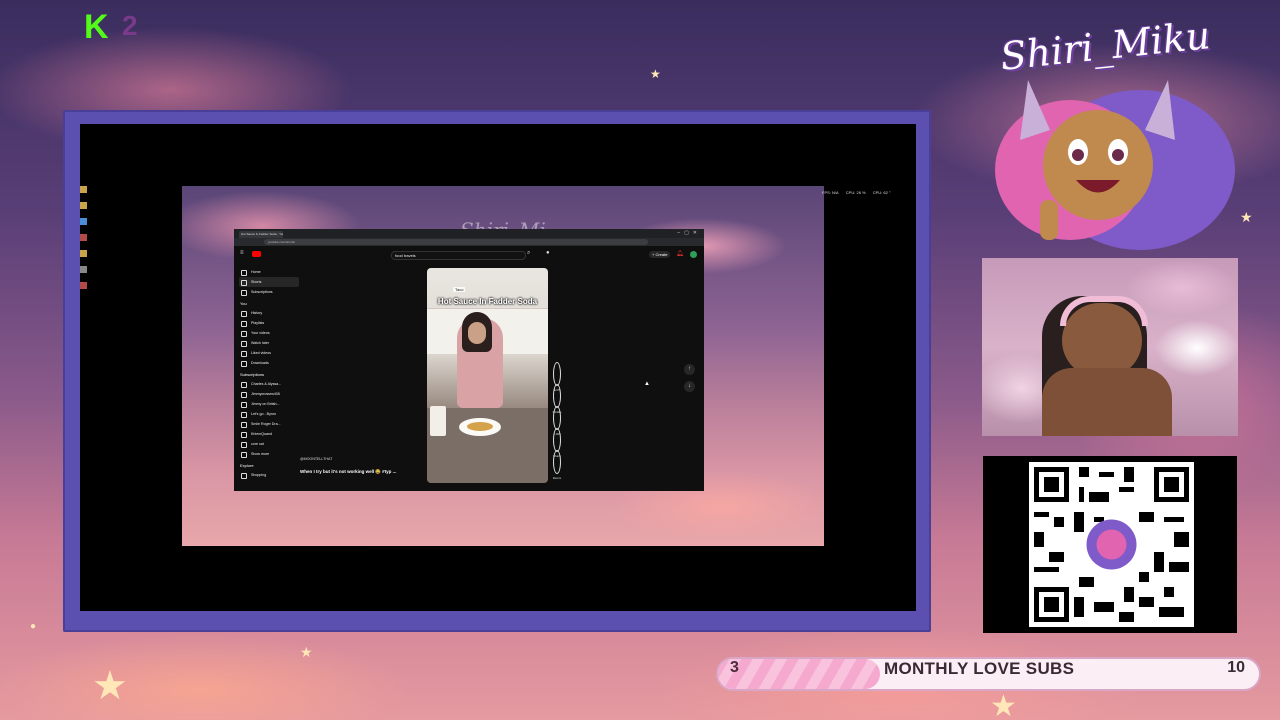  What do you see at coordinates (477, 333) in the screenshot?
I see `video-person-face` at bounding box center [477, 333].